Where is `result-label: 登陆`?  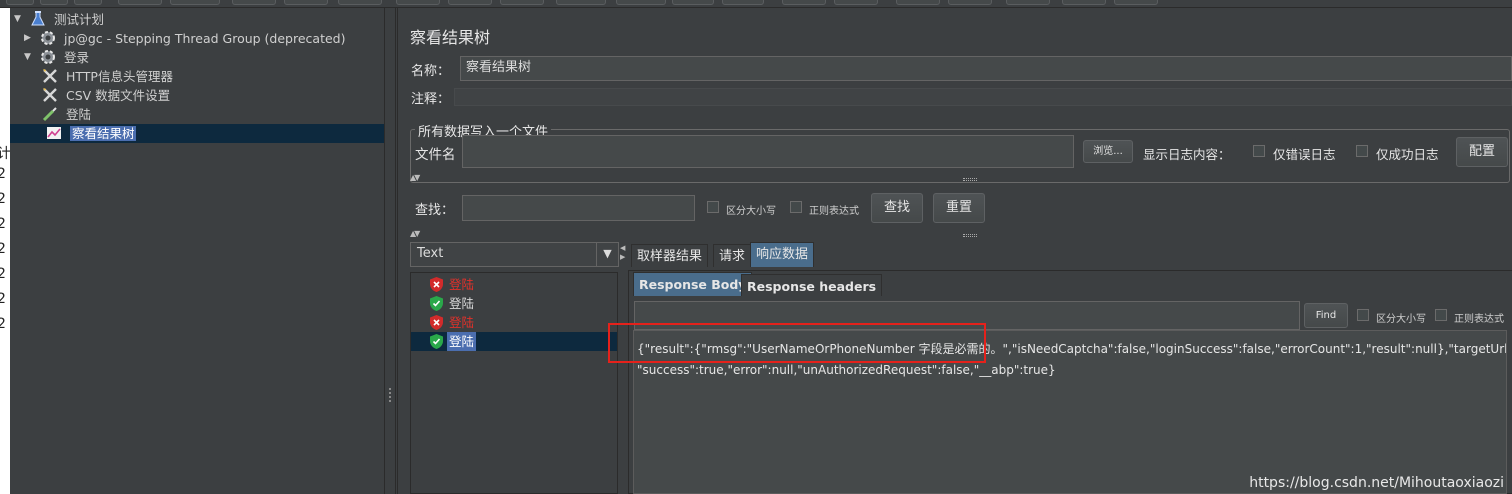
result-label: 登陆 is located at coordinates (462, 341).